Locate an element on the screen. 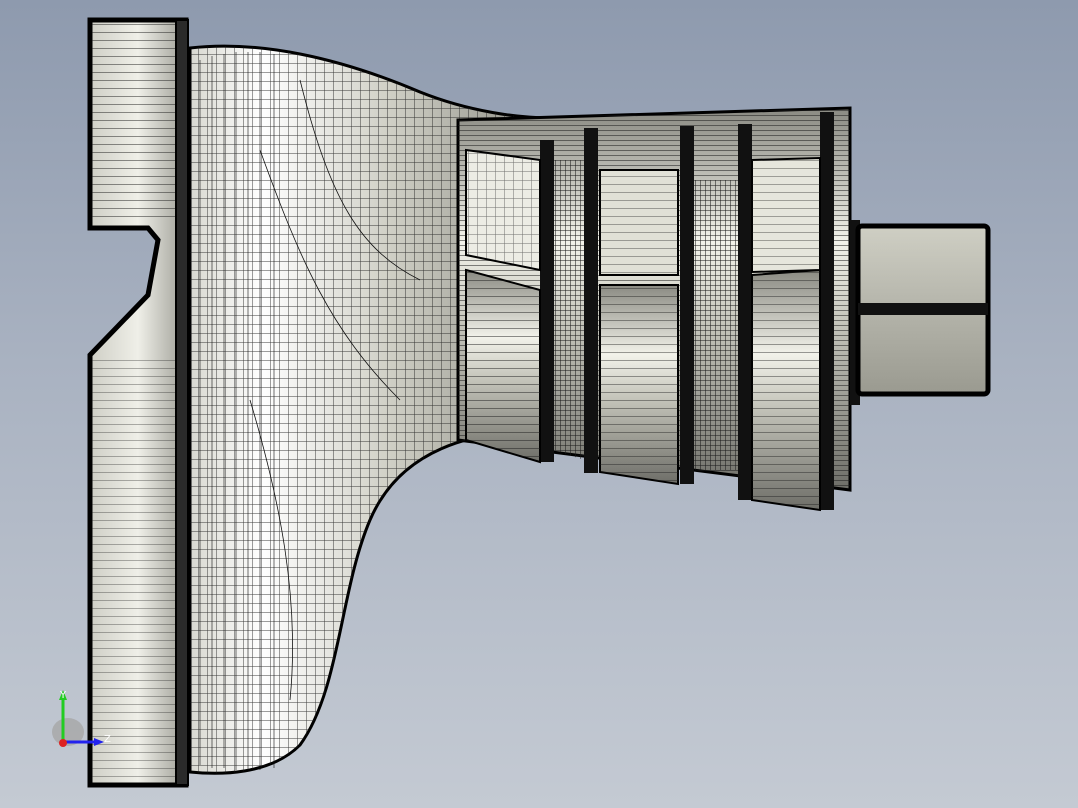 Image resolution: width=1078 pixels, height=808 pixels. casing-bands is located at coordinates (643, 330).